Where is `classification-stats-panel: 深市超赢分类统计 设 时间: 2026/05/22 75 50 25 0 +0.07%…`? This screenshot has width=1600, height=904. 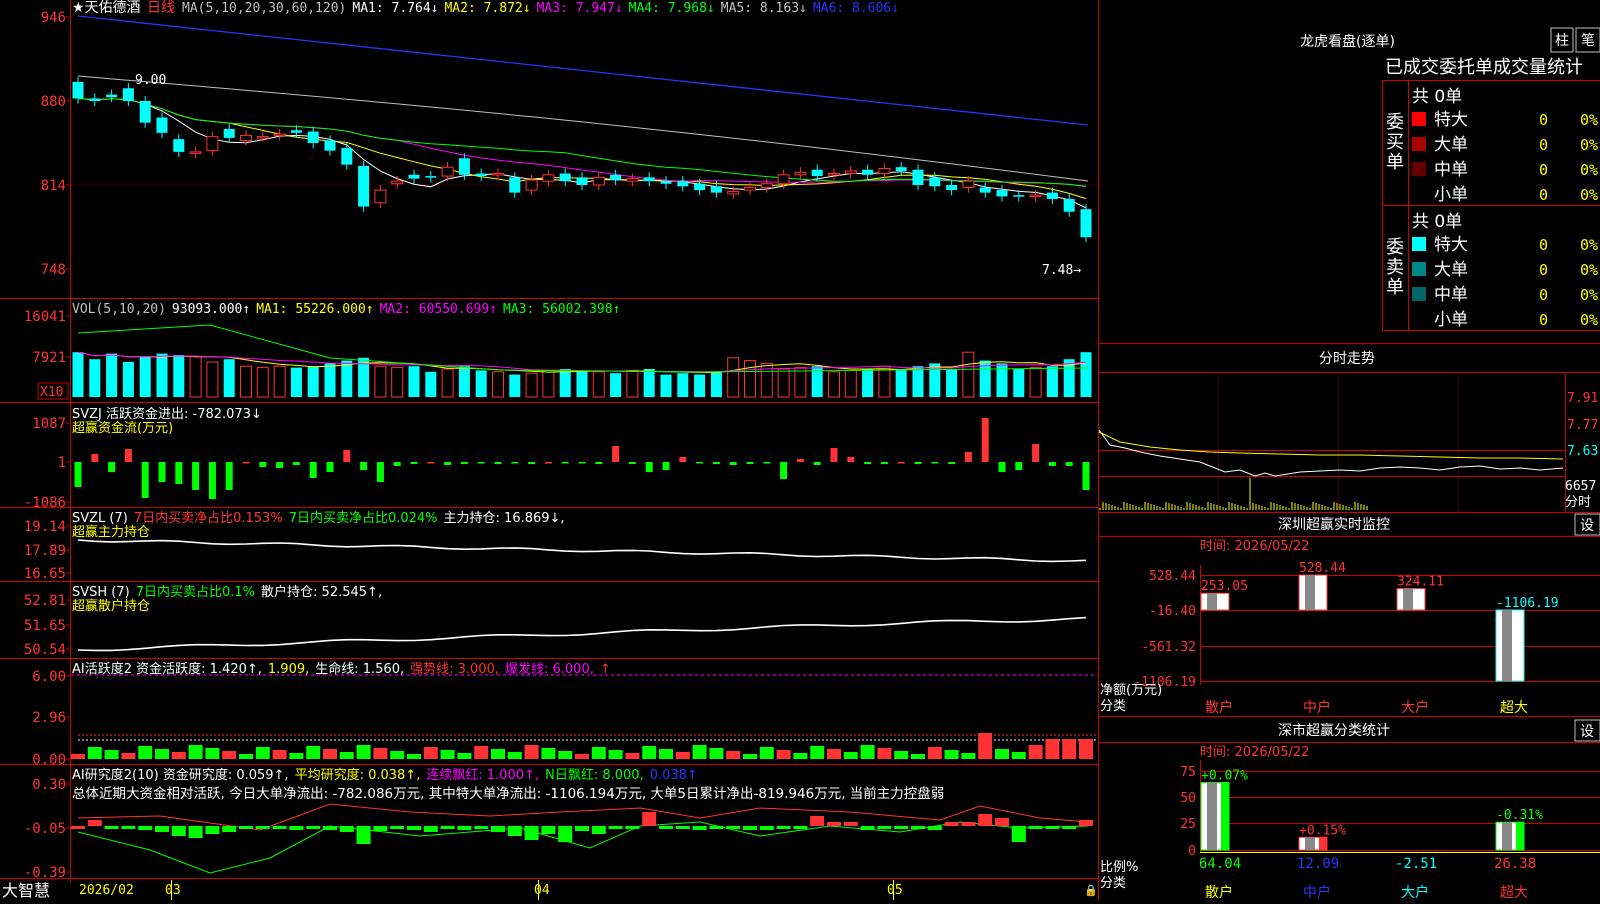 classification-stats-panel: 深市超赢分类统计 设 时间: 2026/05/22 75 50 25 0 +0.07%… is located at coordinates (1349, 810).